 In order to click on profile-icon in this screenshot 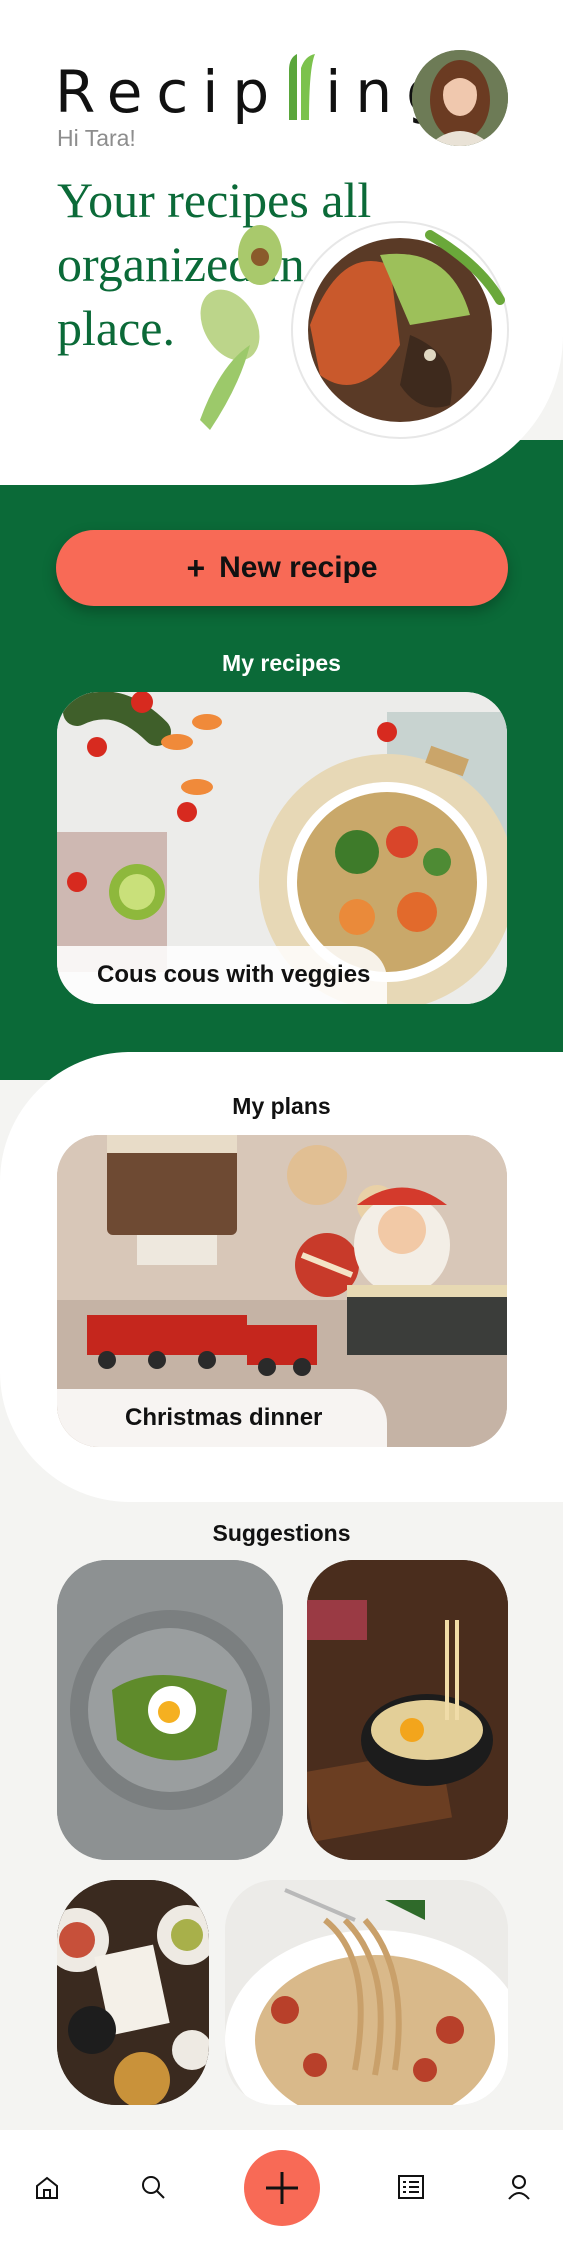, I will do `click(519, 2187)`.